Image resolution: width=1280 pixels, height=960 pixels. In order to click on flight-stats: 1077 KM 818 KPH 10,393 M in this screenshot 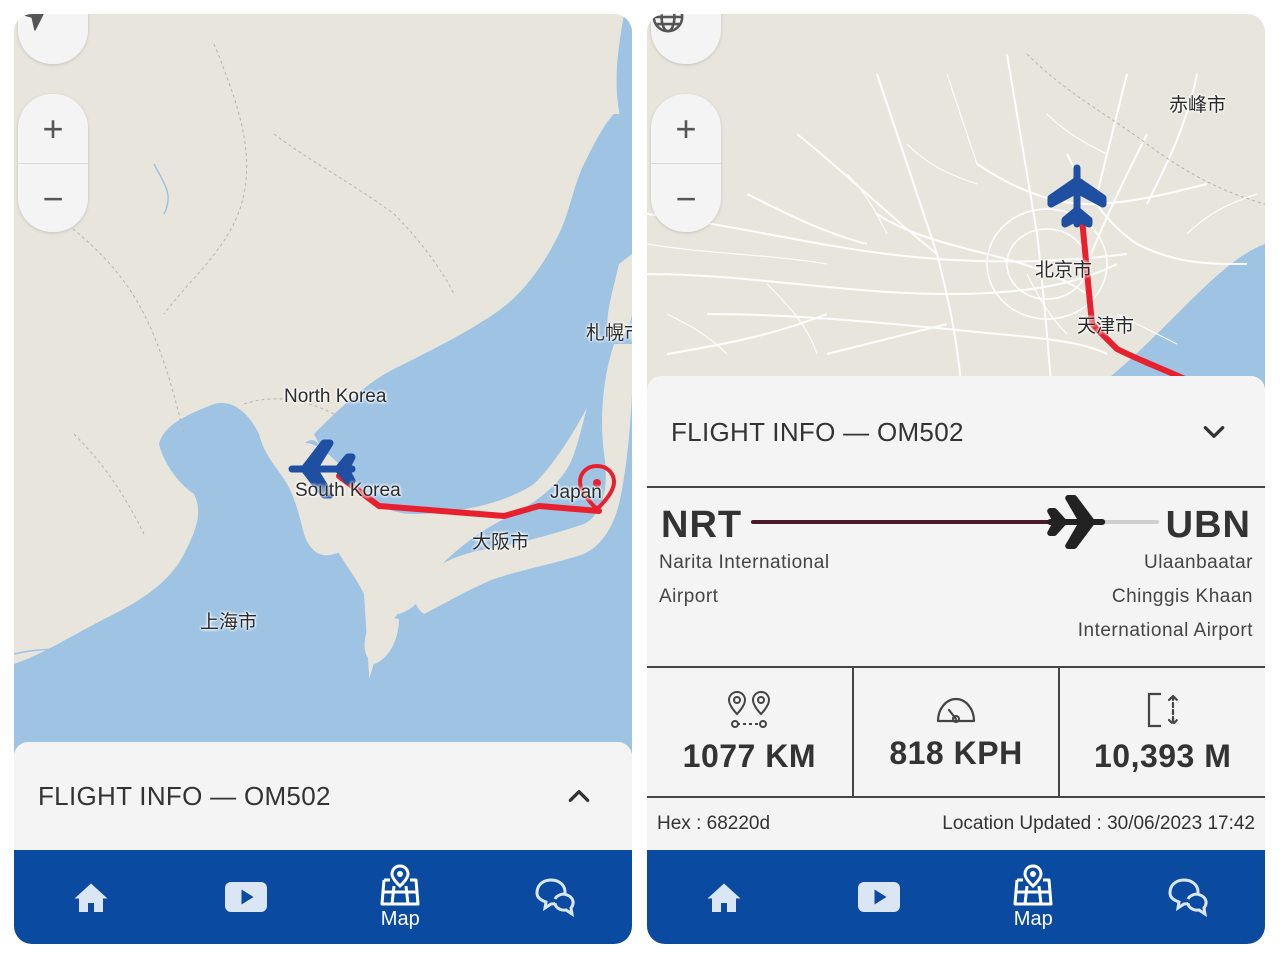, I will do `click(956, 732)`.